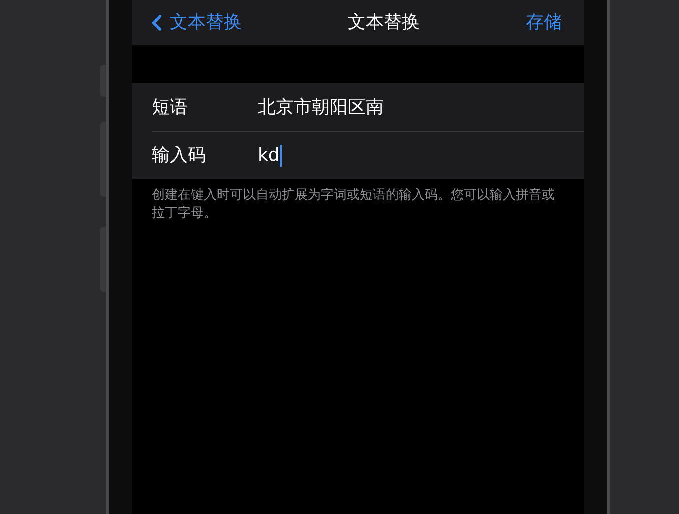 The width and height of the screenshot is (679, 514). Describe the element at coordinates (384, 23) in the screenshot. I see `screen-title: 文本替换` at that location.